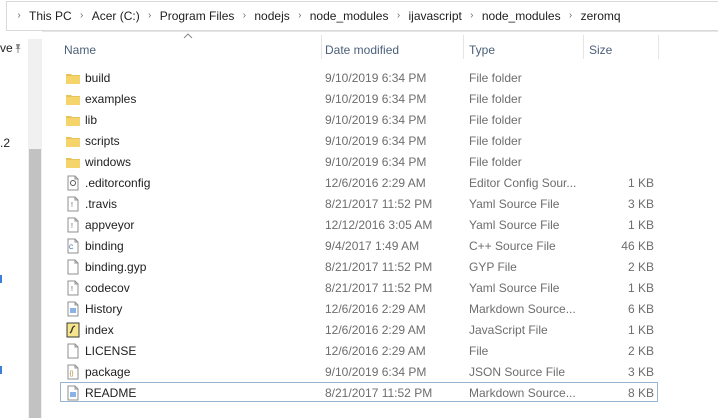 Image resolution: width=718 pixels, height=418 pixels. What do you see at coordinates (104, 246) in the screenshot?
I see `file-name: binding` at bounding box center [104, 246].